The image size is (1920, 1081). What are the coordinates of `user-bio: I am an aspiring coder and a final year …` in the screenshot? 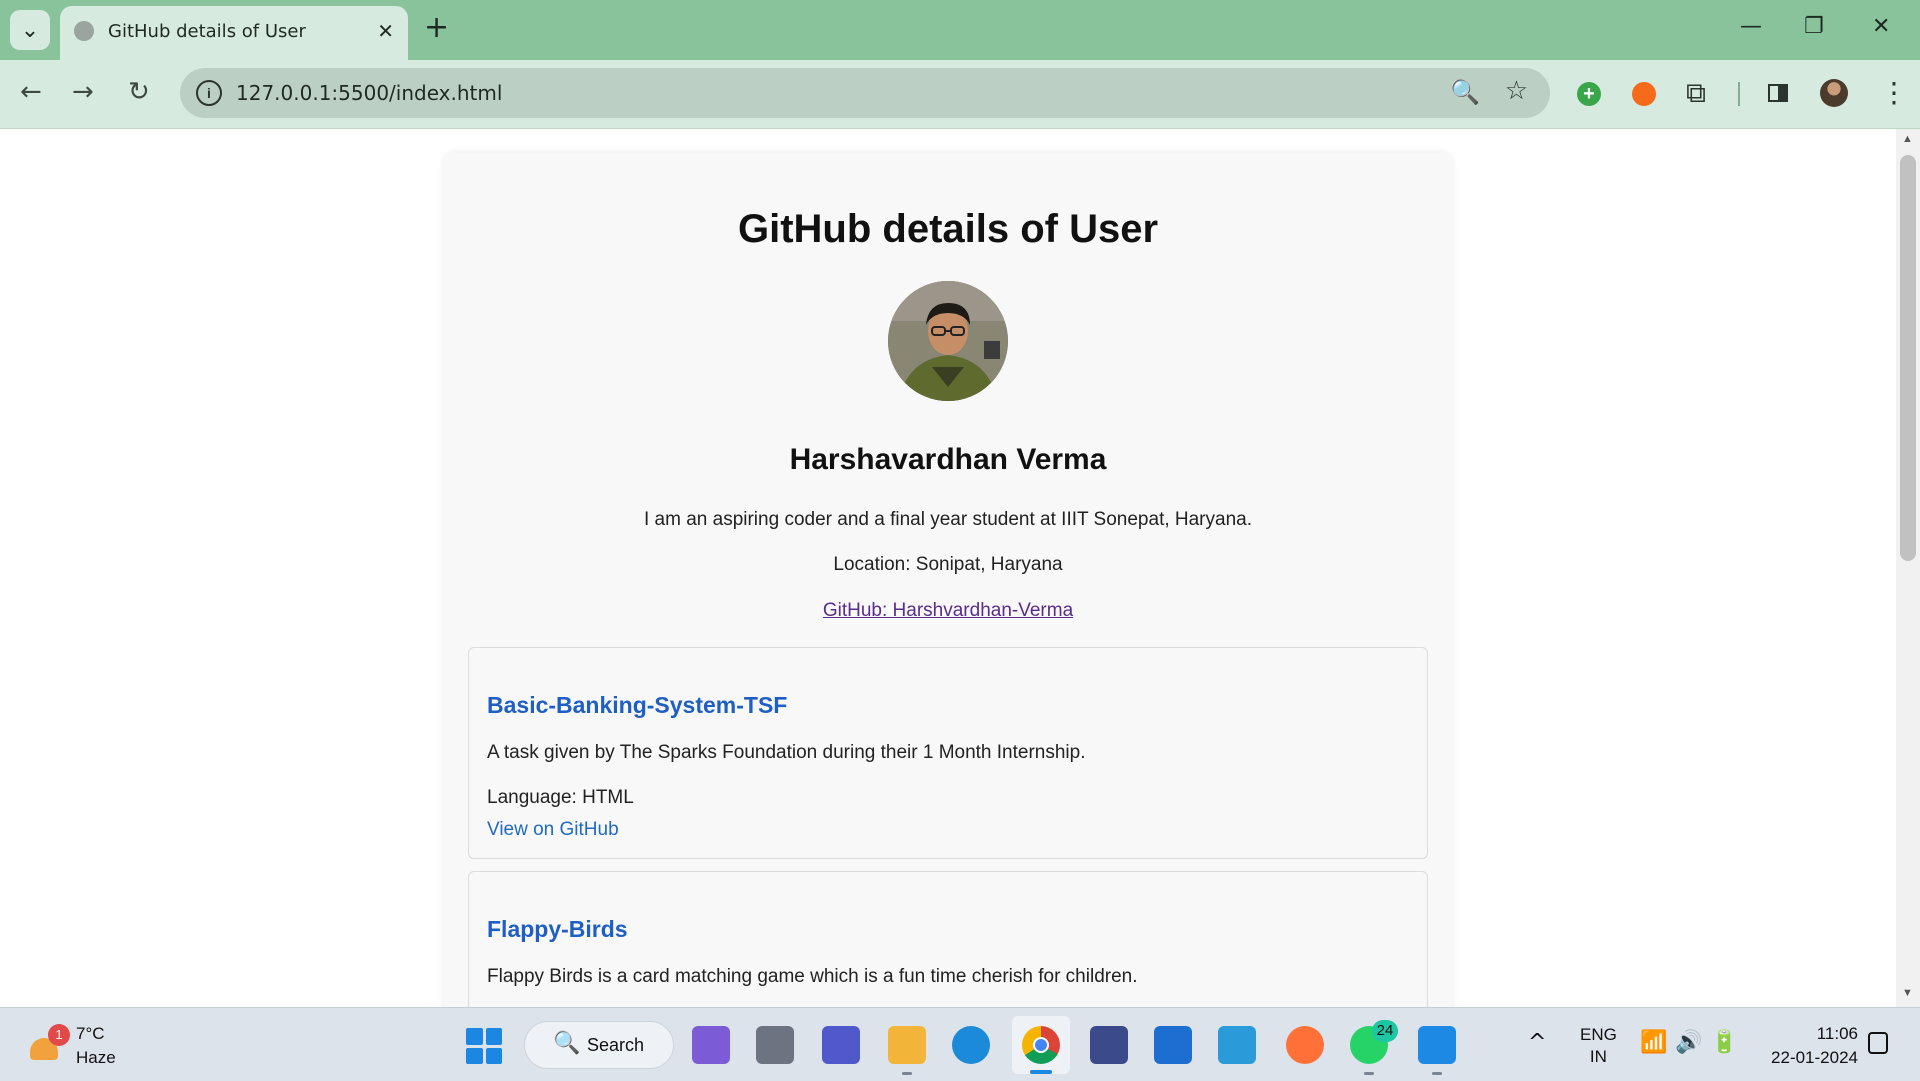 It's located at (947, 519).